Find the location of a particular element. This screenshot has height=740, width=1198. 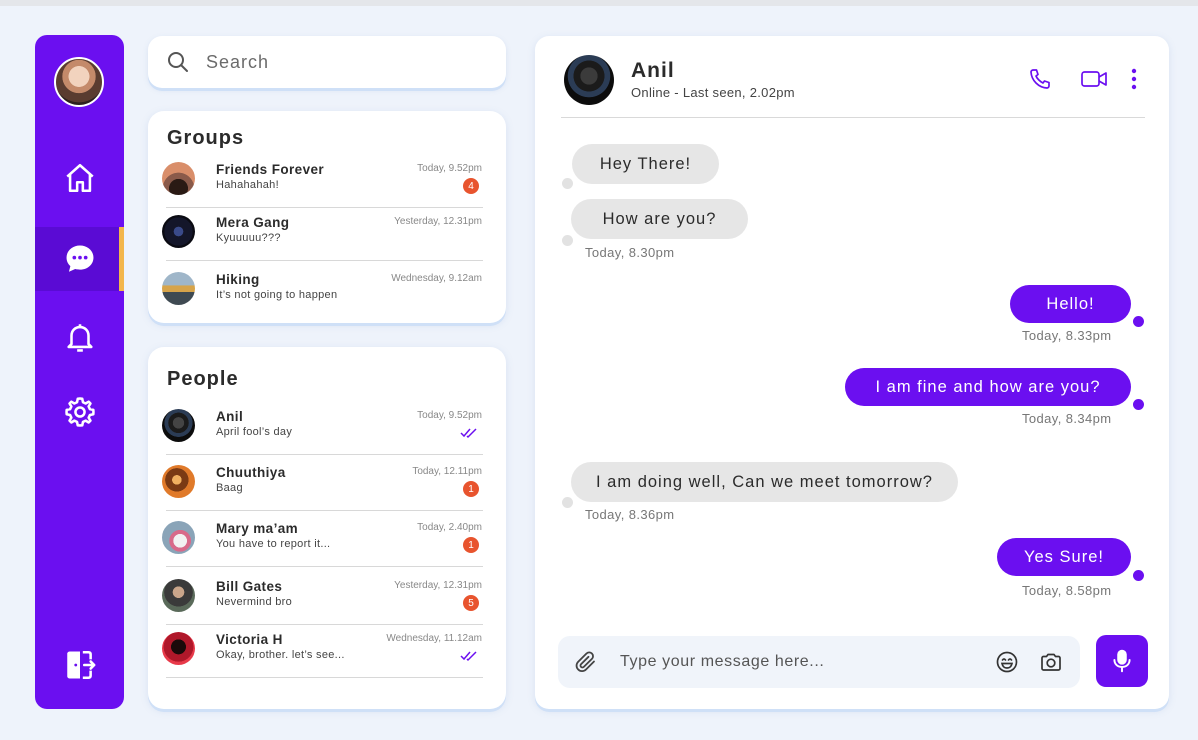

more-options-button is located at coordinates (1134, 79).